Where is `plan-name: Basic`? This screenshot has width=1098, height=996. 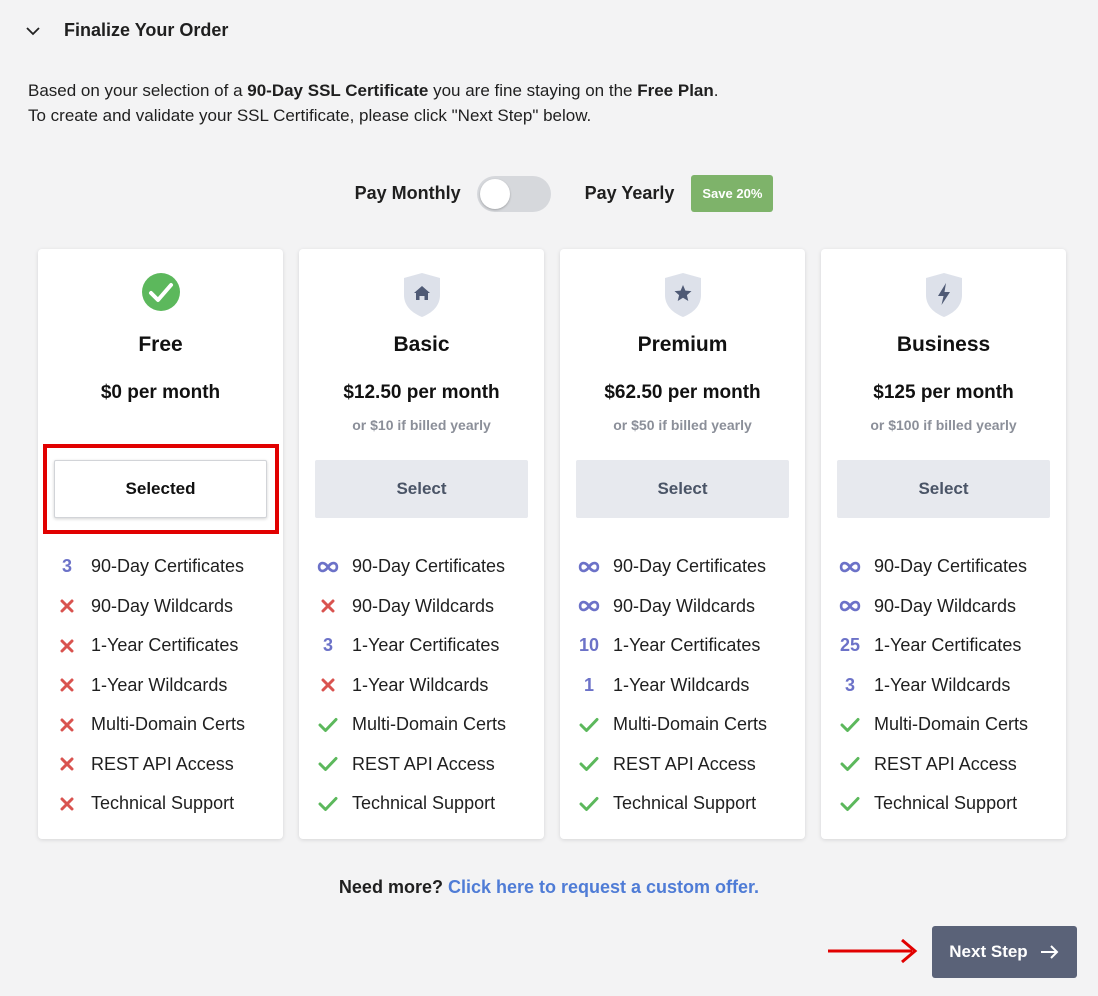 plan-name: Basic is located at coordinates (421, 344).